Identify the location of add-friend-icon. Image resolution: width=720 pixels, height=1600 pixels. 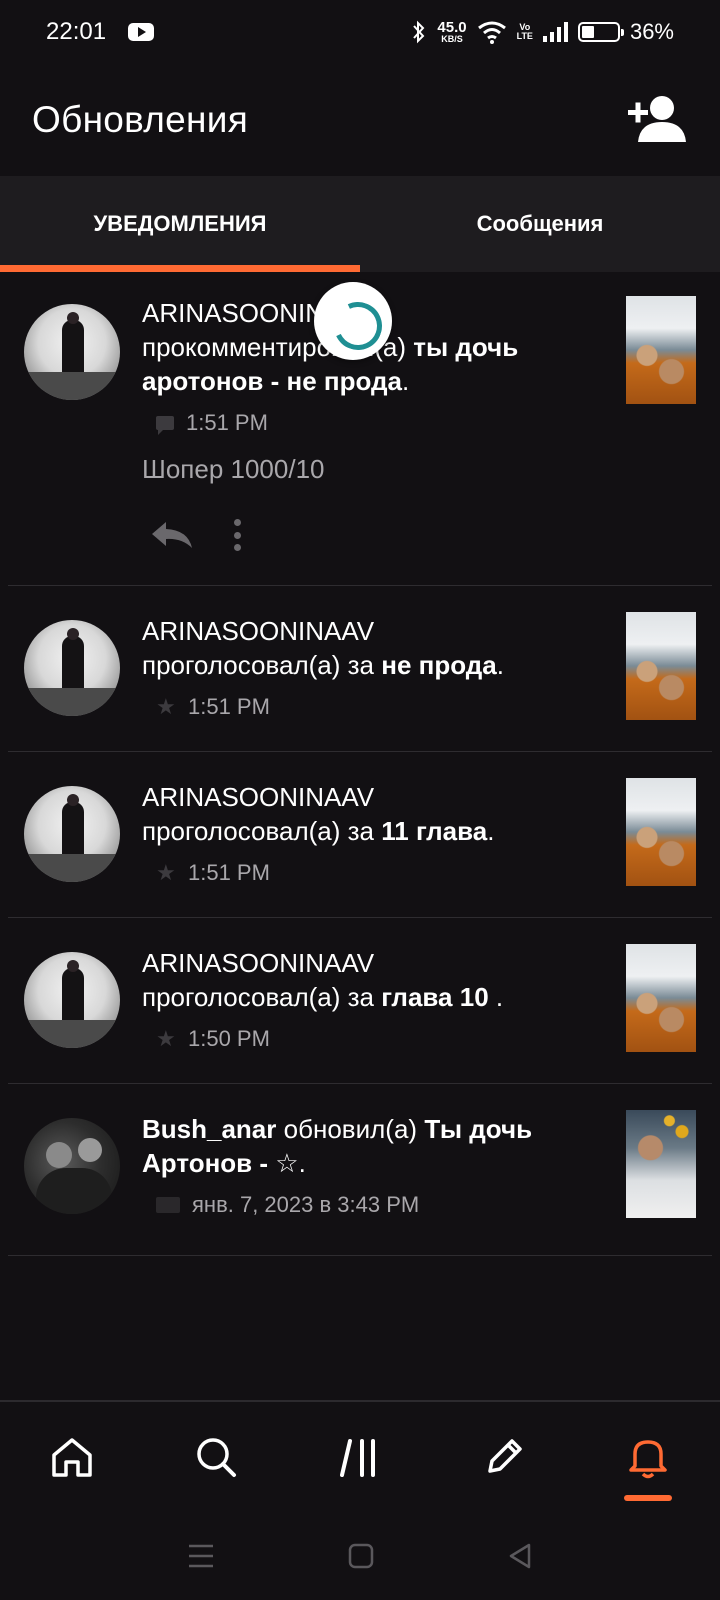
(657, 119).